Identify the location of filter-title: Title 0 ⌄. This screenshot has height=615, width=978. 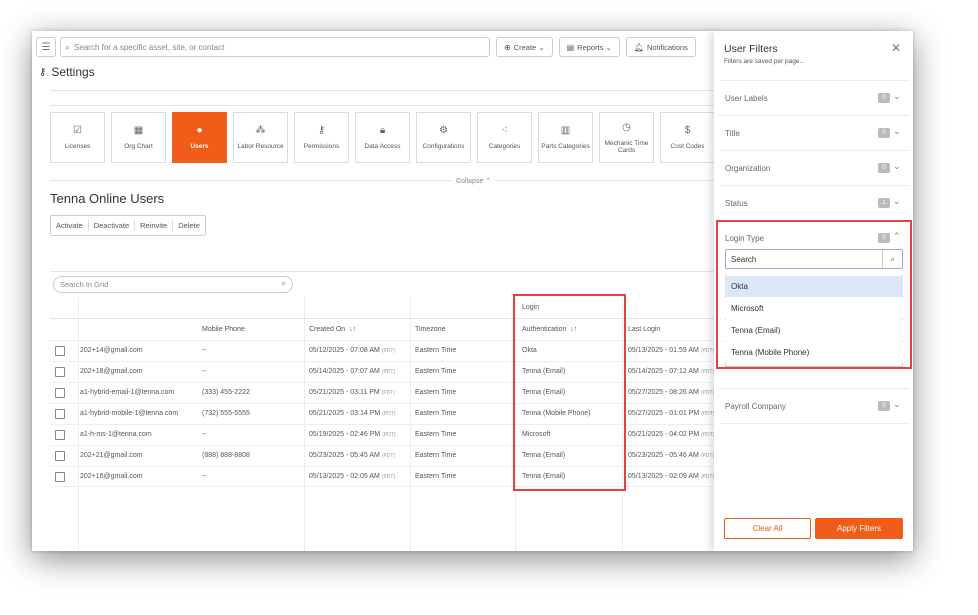
(814, 132).